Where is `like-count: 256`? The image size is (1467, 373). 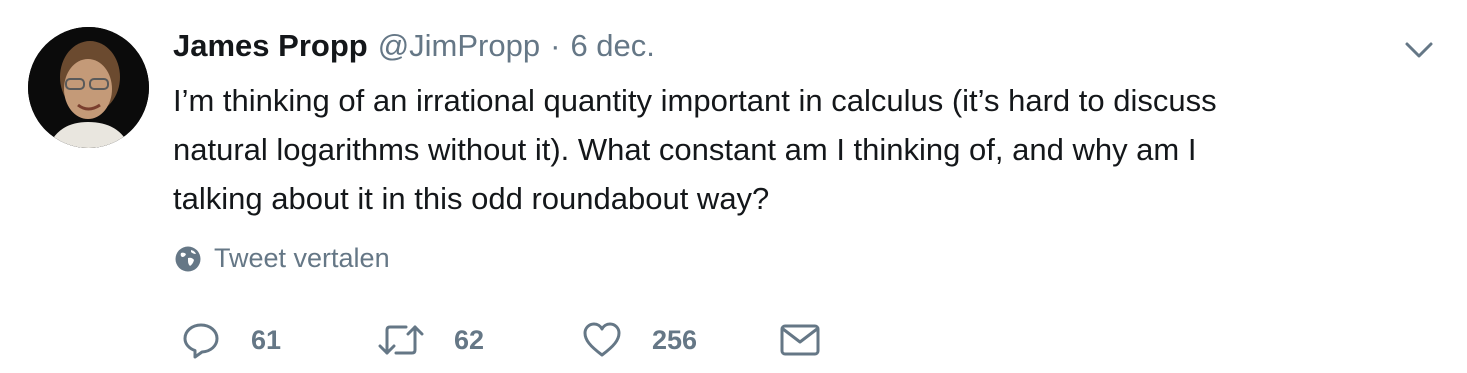
like-count: 256 is located at coordinates (675, 339).